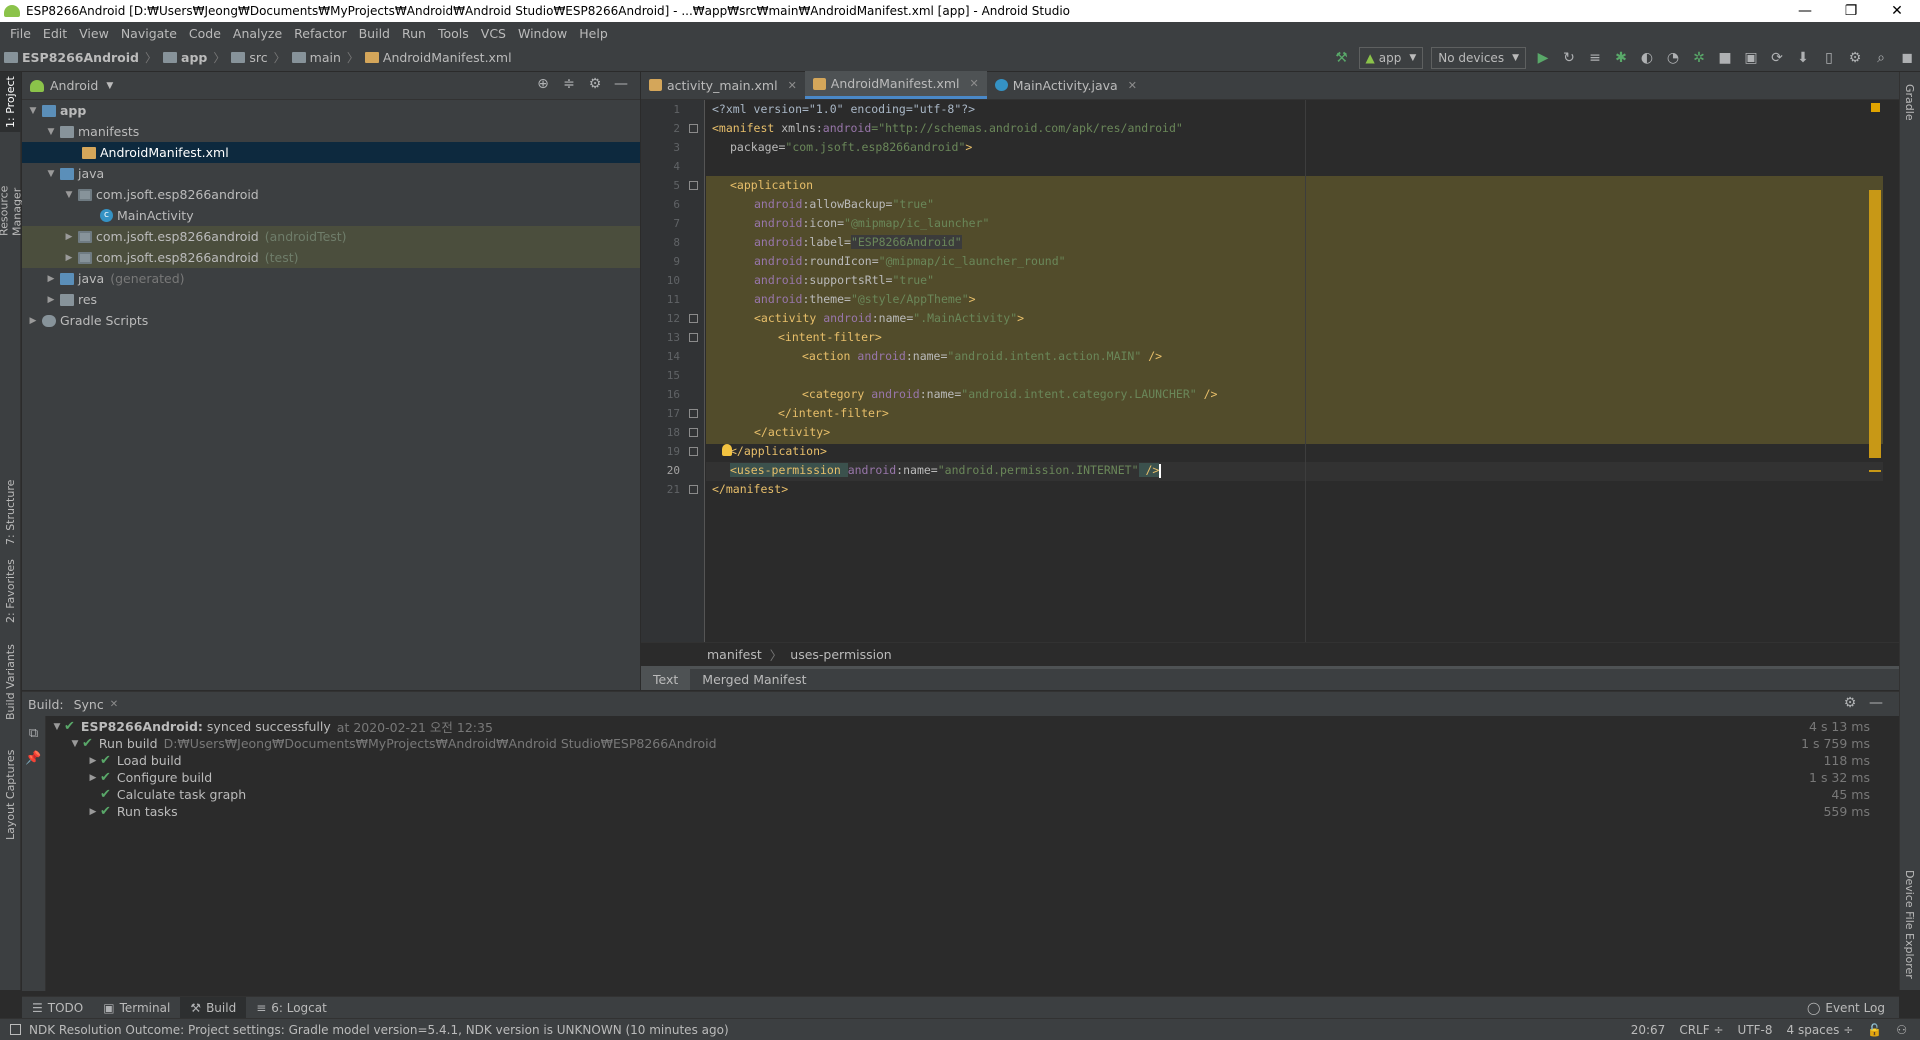  What do you see at coordinates (493, 33) in the screenshot?
I see `menu-vcs: VCS` at bounding box center [493, 33].